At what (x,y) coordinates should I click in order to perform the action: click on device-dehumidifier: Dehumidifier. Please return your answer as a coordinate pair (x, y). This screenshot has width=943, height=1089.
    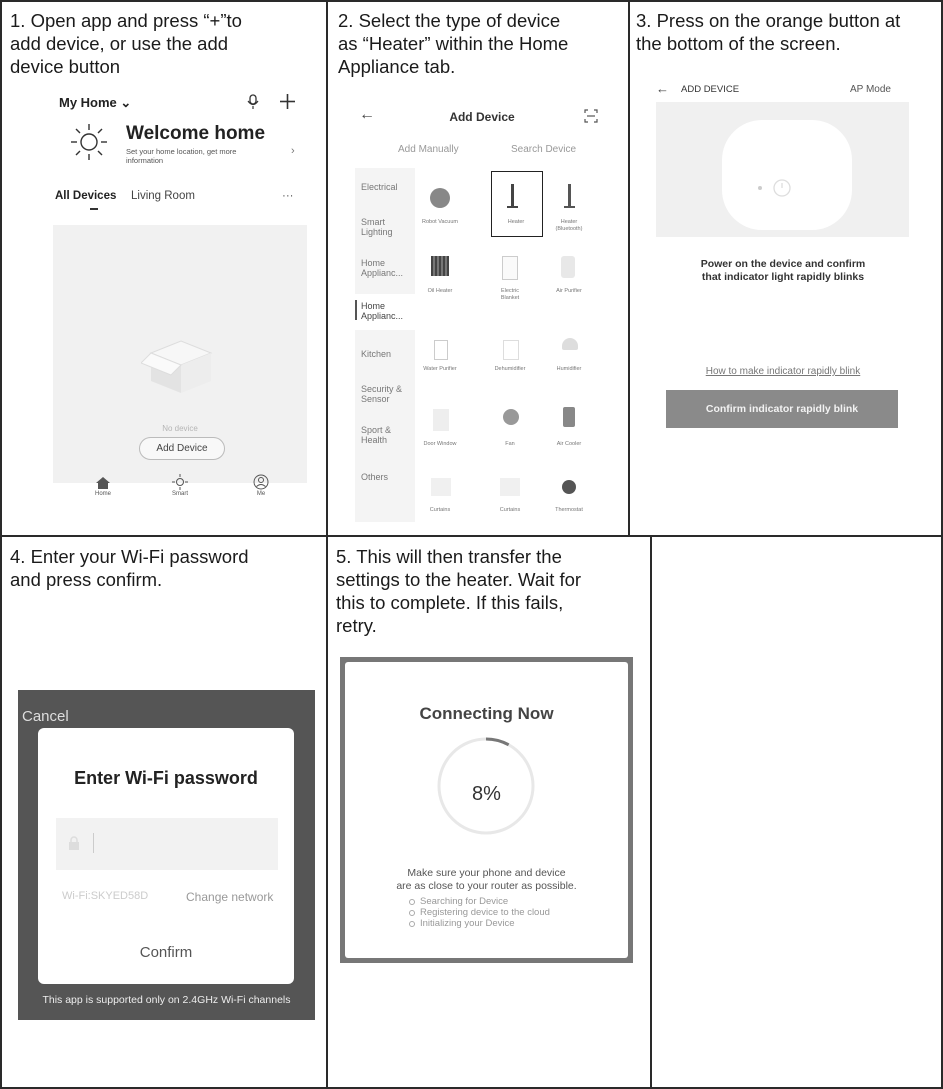
    Looking at the image, I should click on (510, 369).